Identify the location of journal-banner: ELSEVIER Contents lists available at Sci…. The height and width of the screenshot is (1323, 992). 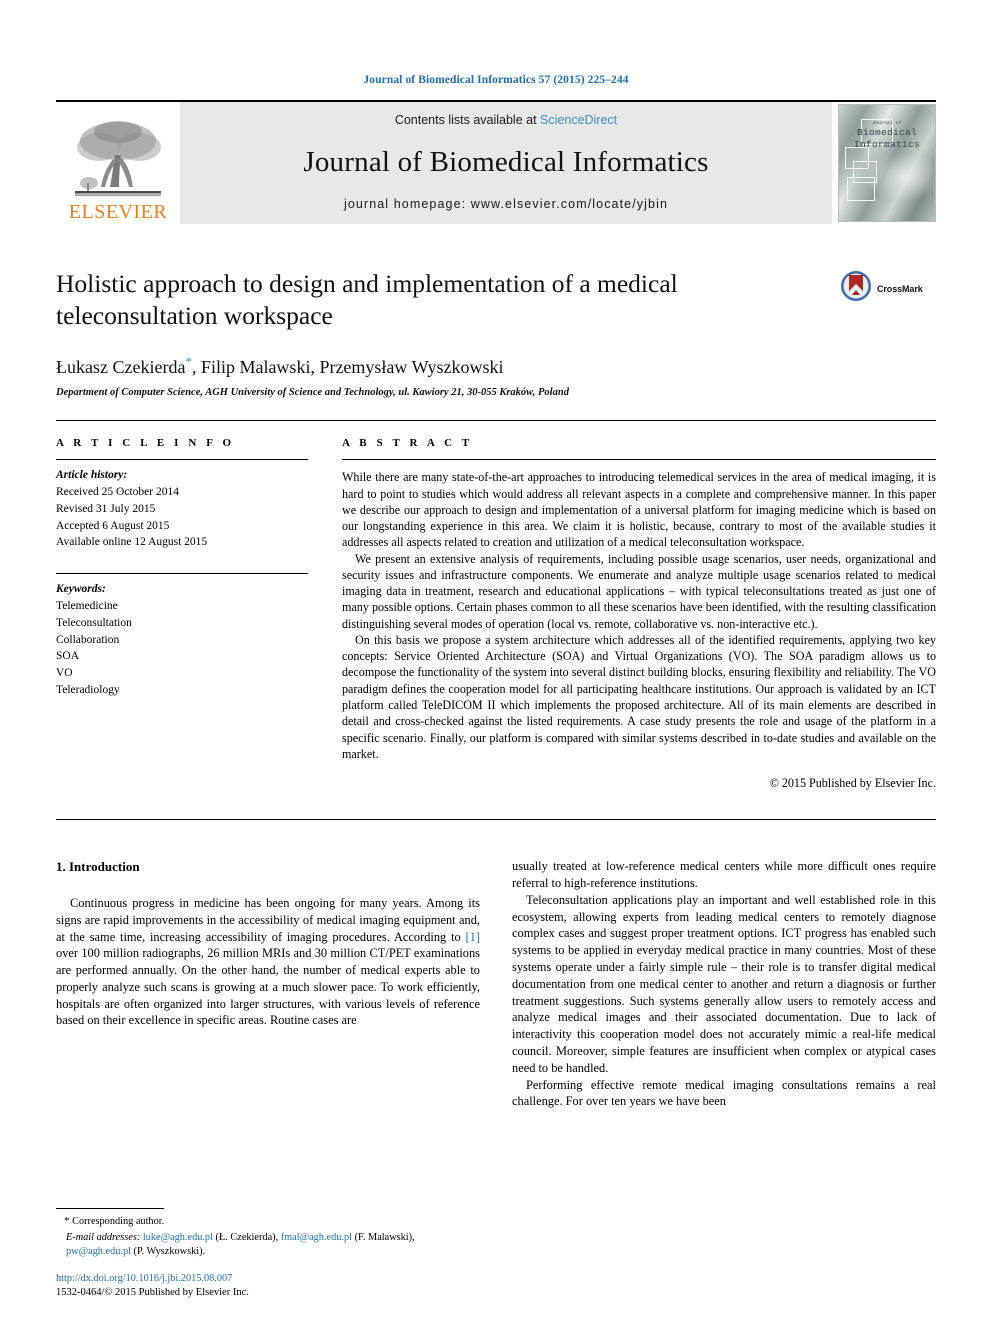
(496, 162).